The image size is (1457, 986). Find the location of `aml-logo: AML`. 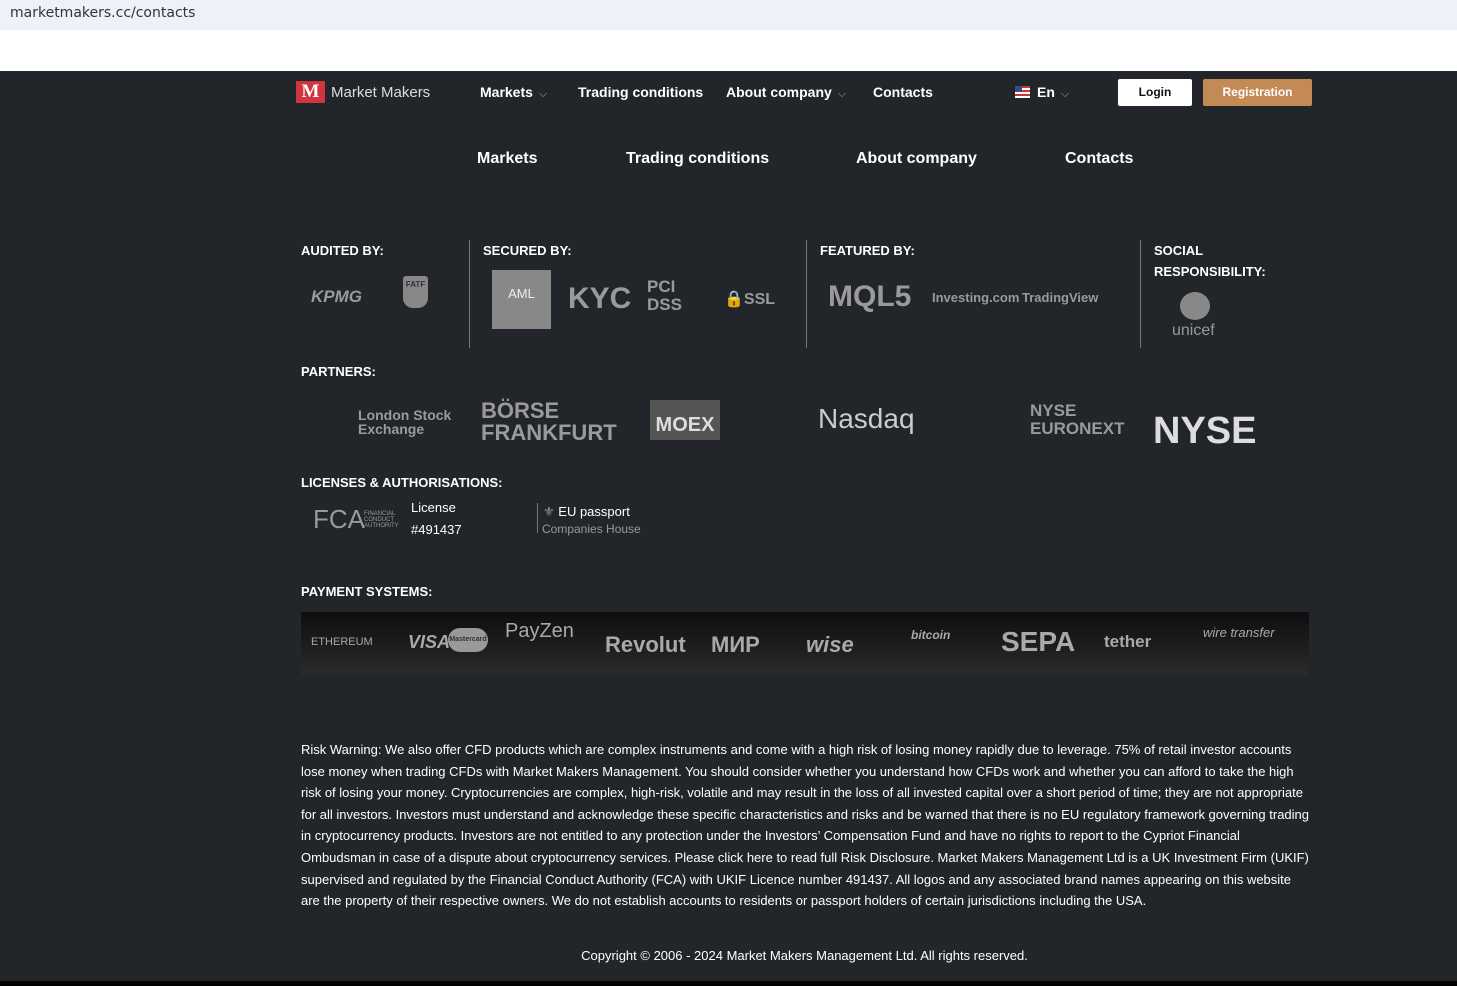

aml-logo: AML is located at coordinates (521, 299).